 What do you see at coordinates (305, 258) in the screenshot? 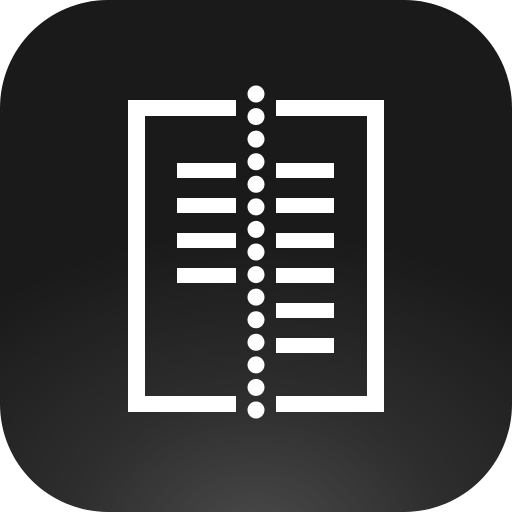
I see `right-page-lines` at bounding box center [305, 258].